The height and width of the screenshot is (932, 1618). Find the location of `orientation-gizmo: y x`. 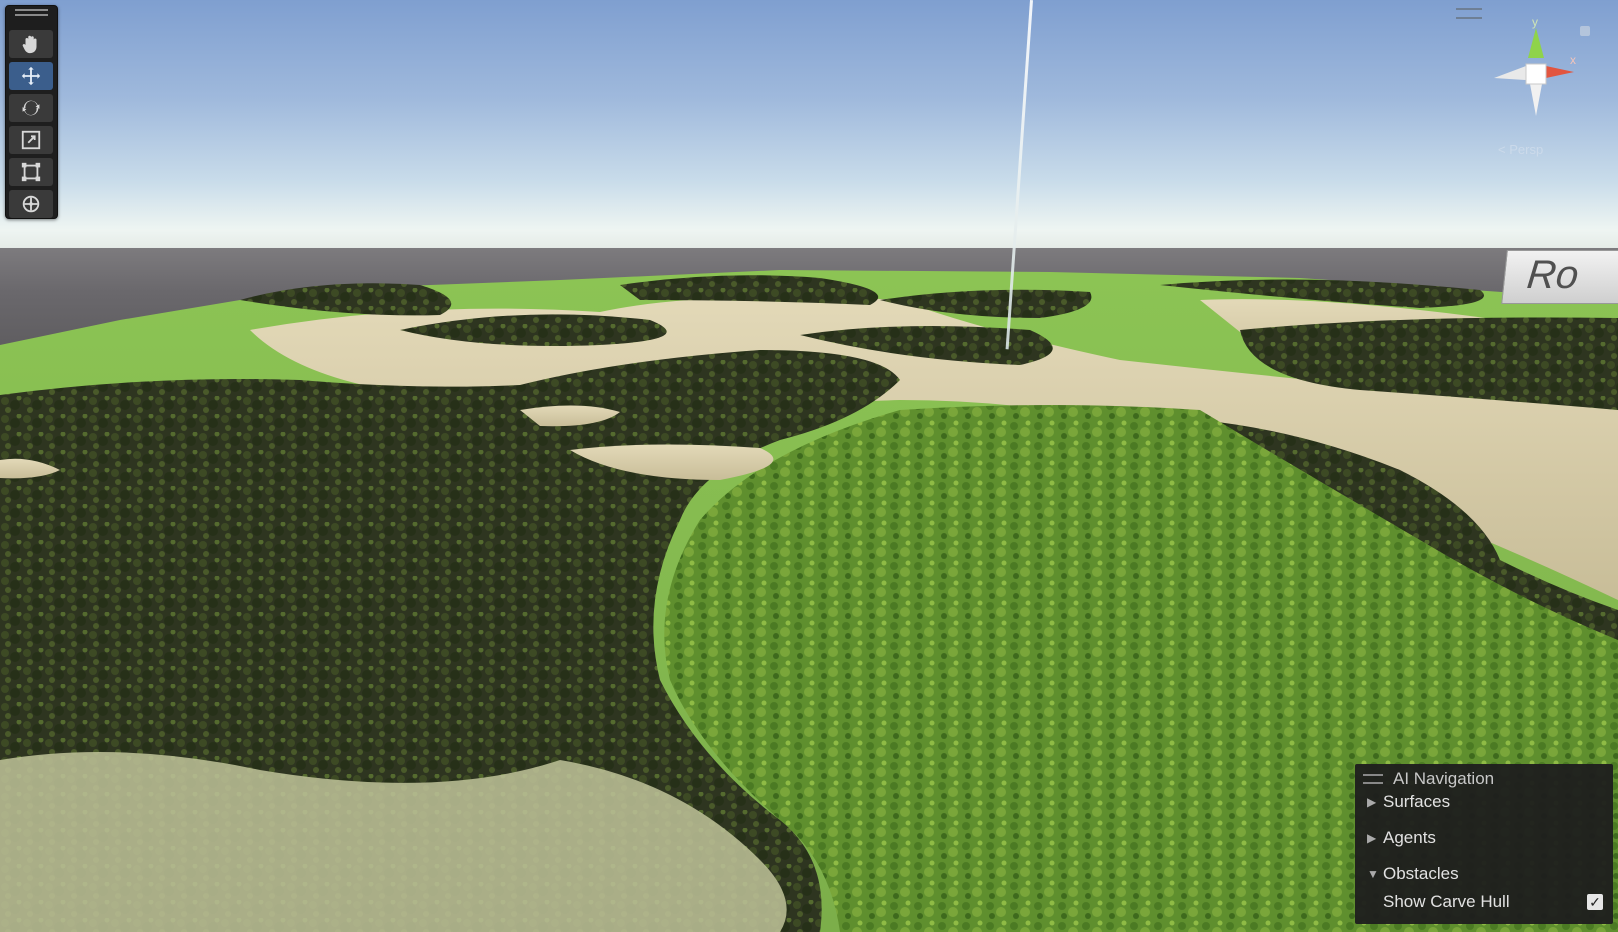

orientation-gizmo: y x is located at coordinates (1533, 69).